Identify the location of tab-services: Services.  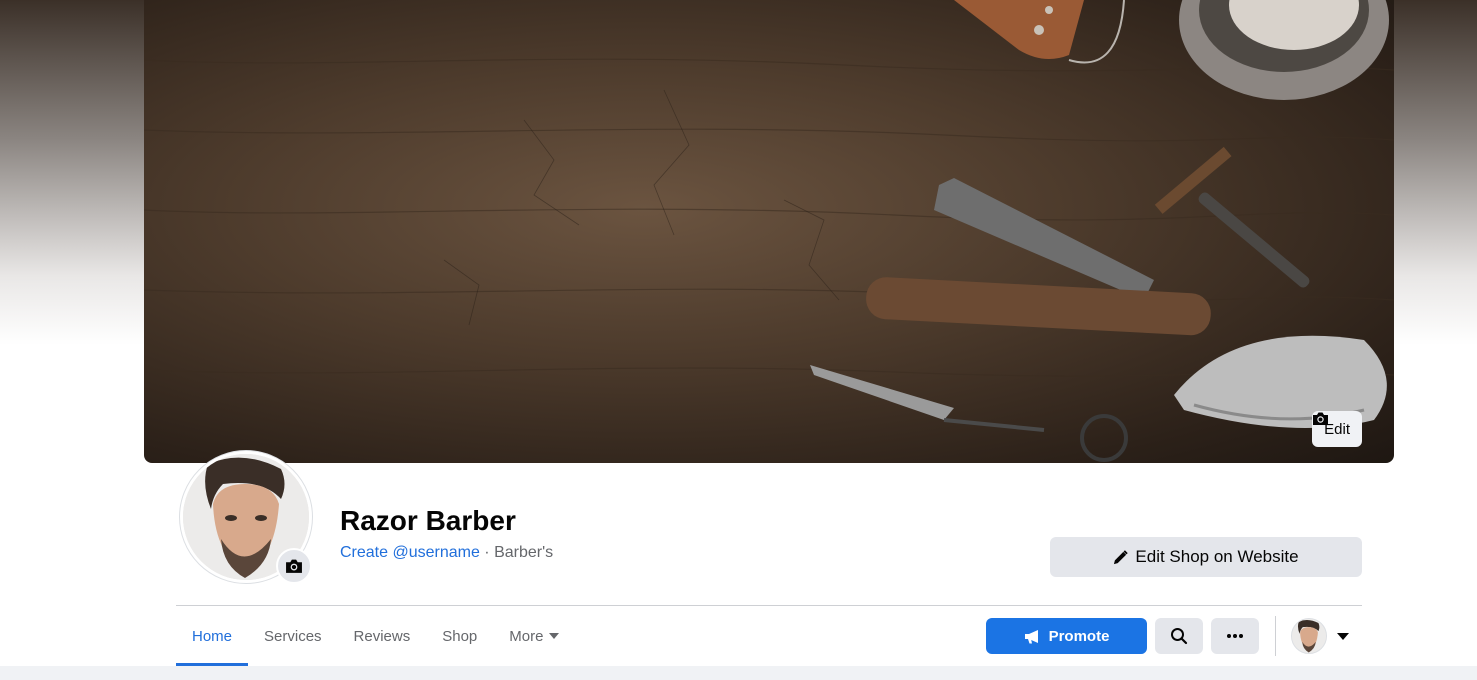
(293, 636).